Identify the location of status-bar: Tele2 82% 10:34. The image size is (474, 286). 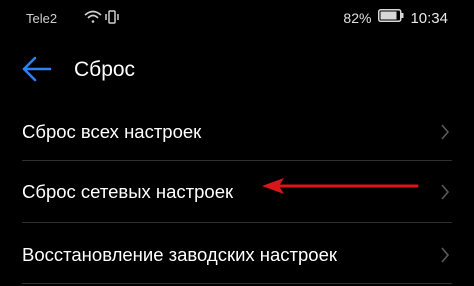
(237, 18).